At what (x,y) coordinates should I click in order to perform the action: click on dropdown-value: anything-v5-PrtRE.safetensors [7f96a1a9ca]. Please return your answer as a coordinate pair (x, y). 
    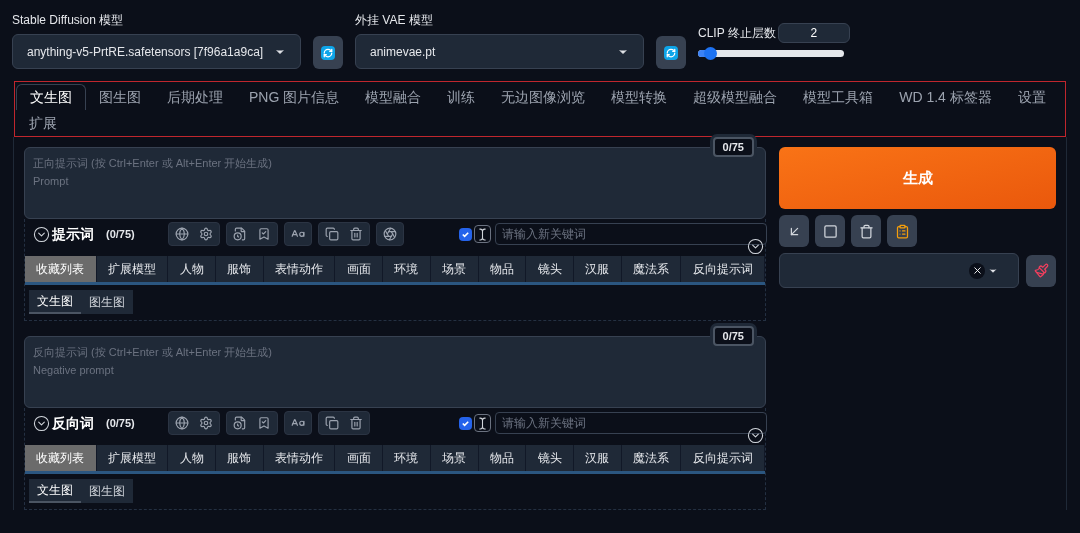
    Looking at the image, I should click on (145, 52).